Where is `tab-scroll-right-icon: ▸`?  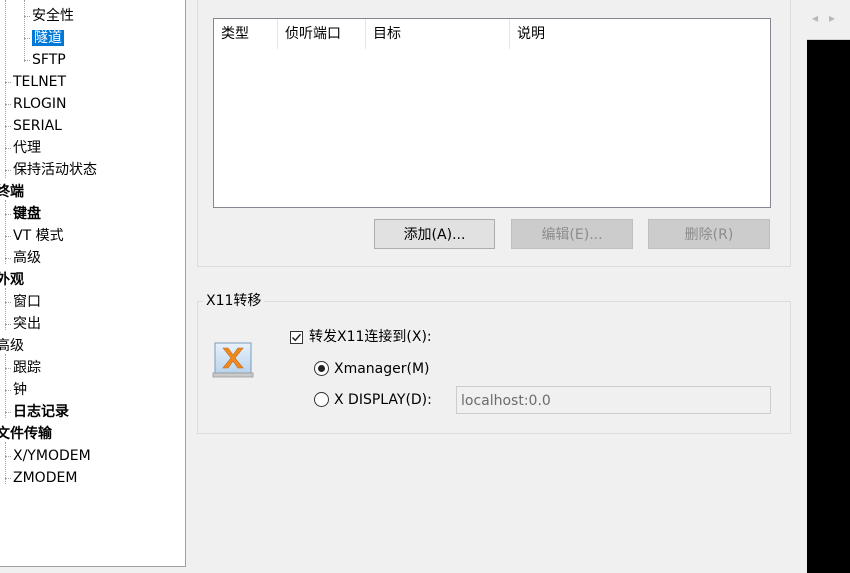
tab-scroll-right-icon: ▸ is located at coordinates (832, 18).